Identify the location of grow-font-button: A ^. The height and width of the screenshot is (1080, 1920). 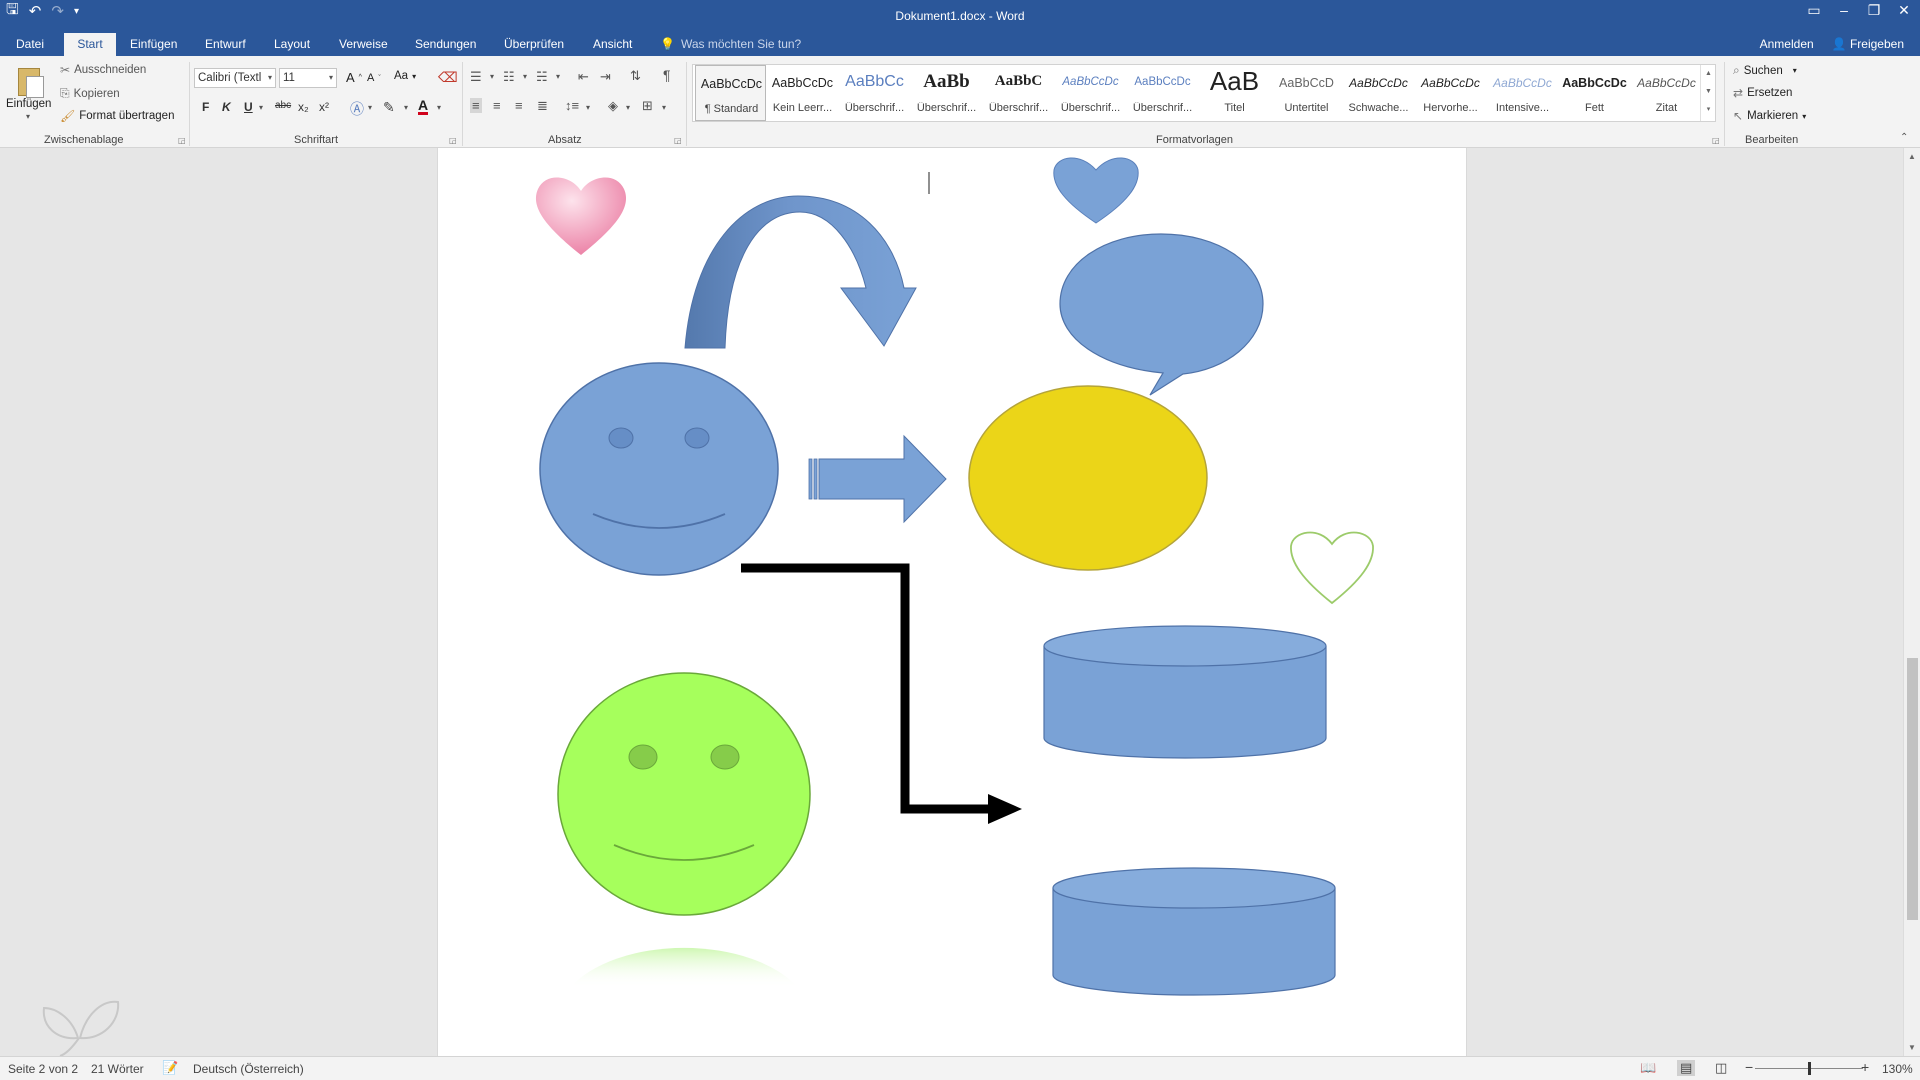
(354, 77).